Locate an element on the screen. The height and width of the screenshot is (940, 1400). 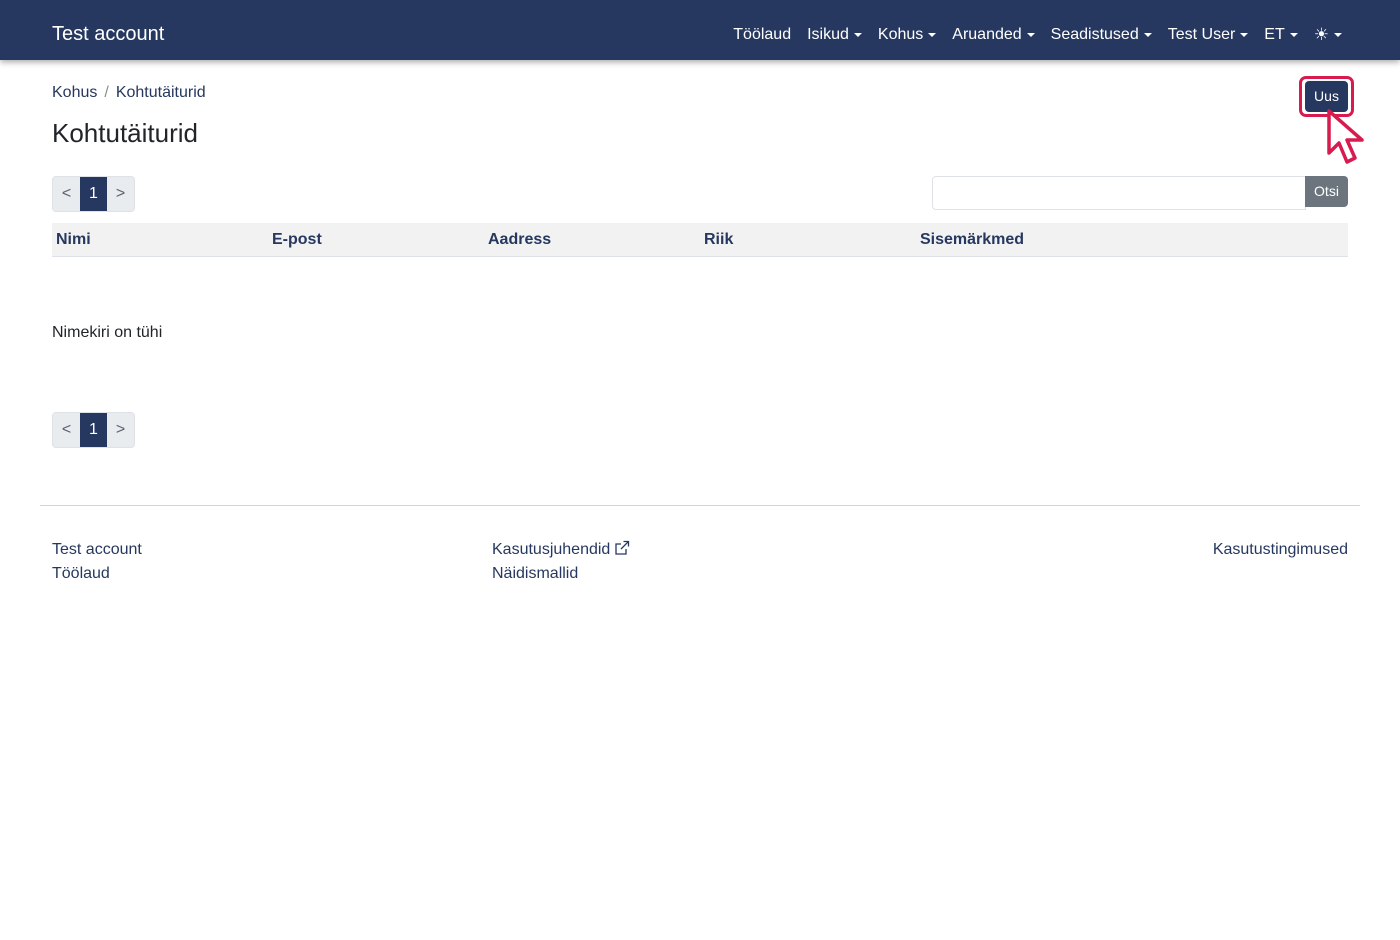
search-input is located at coordinates (1119, 193).